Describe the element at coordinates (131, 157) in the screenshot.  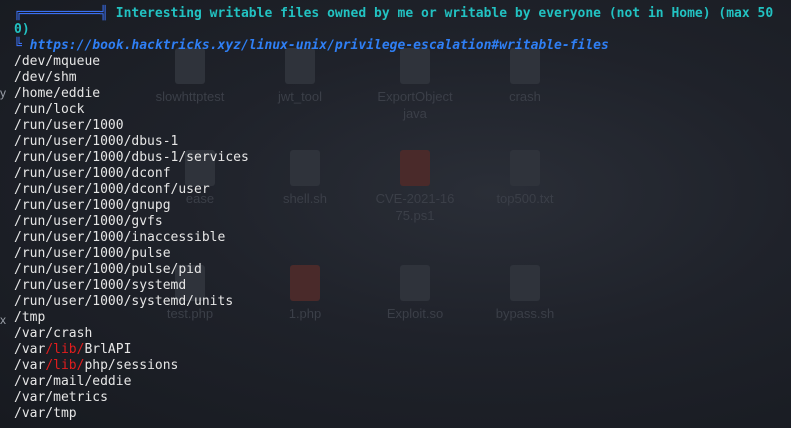
I see `path-line: /run/user/1000/dbus-1/services` at that location.